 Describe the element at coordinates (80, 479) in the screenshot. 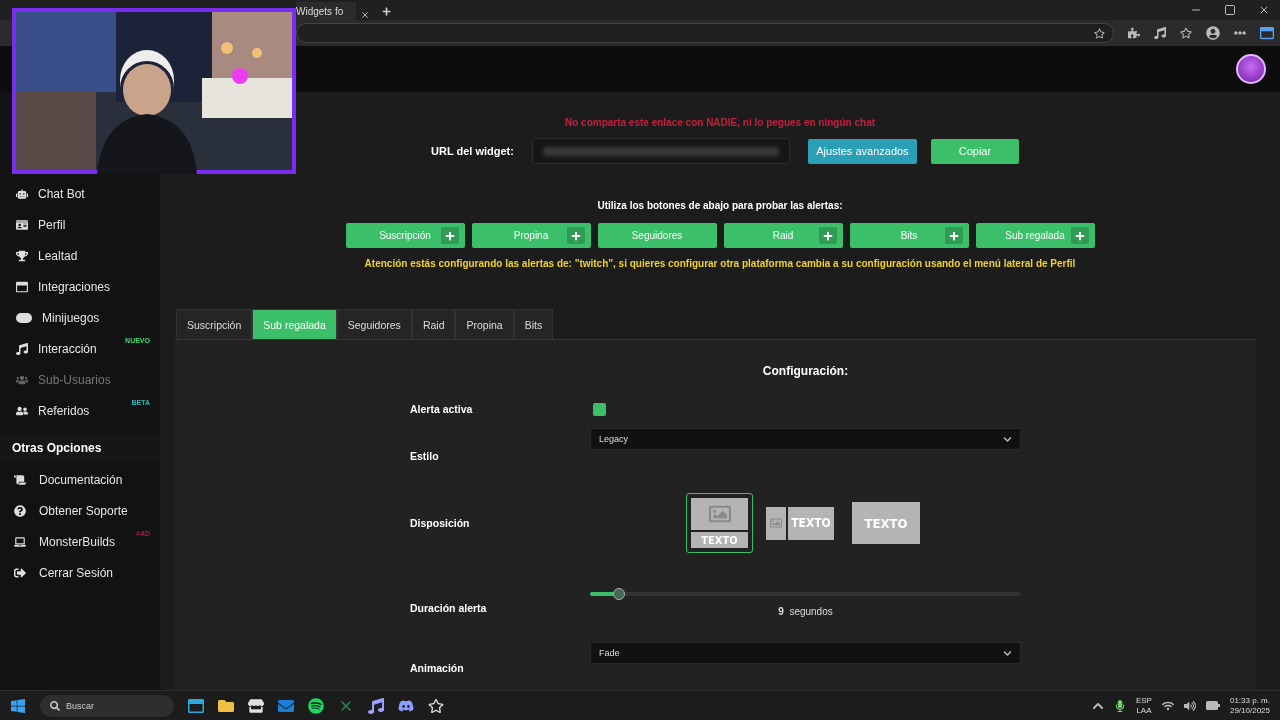

I see `sidebar-item: Documentación` at that location.